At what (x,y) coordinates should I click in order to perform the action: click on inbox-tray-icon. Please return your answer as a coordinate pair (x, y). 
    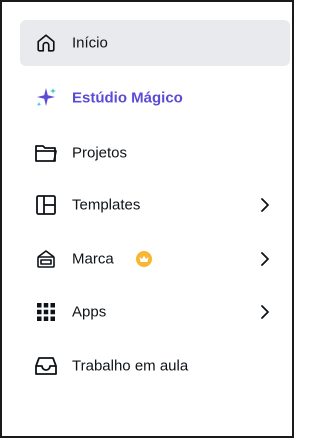
    Looking at the image, I should click on (46, 366).